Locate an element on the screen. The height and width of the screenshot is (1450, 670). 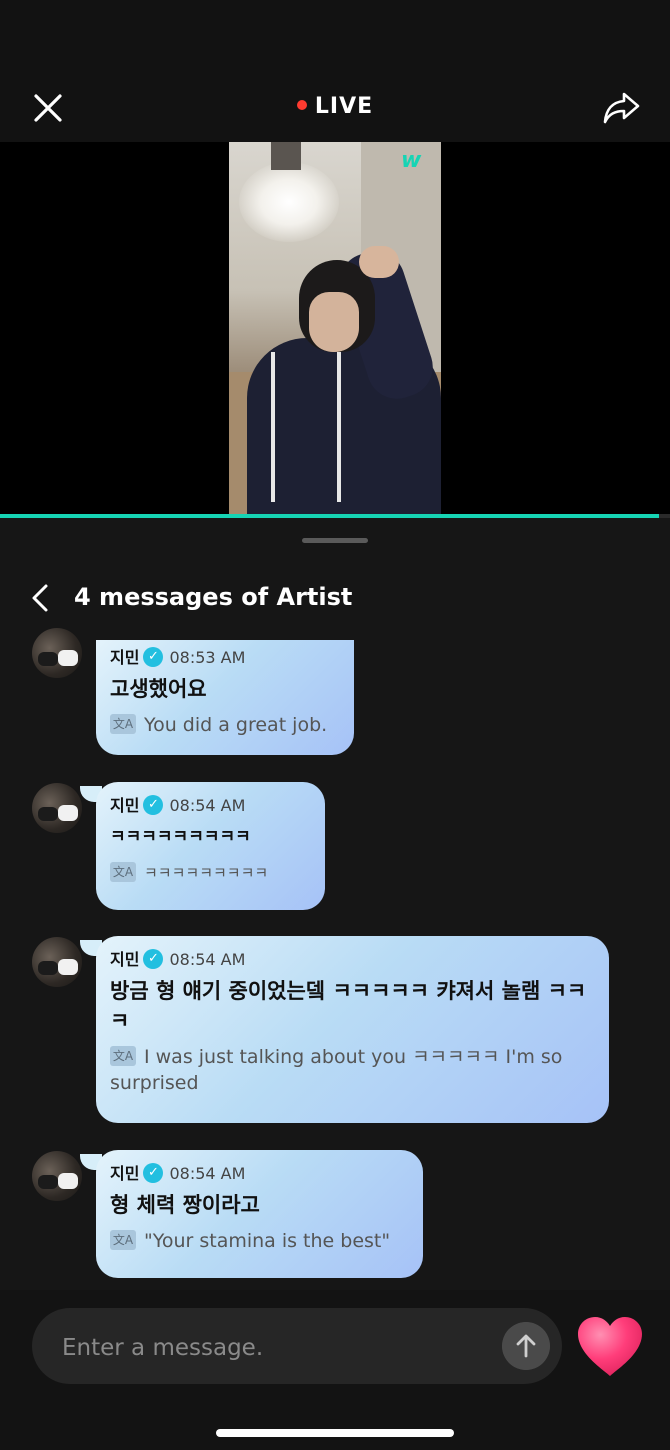
heart-icon is located at coordinates (610, 1347).